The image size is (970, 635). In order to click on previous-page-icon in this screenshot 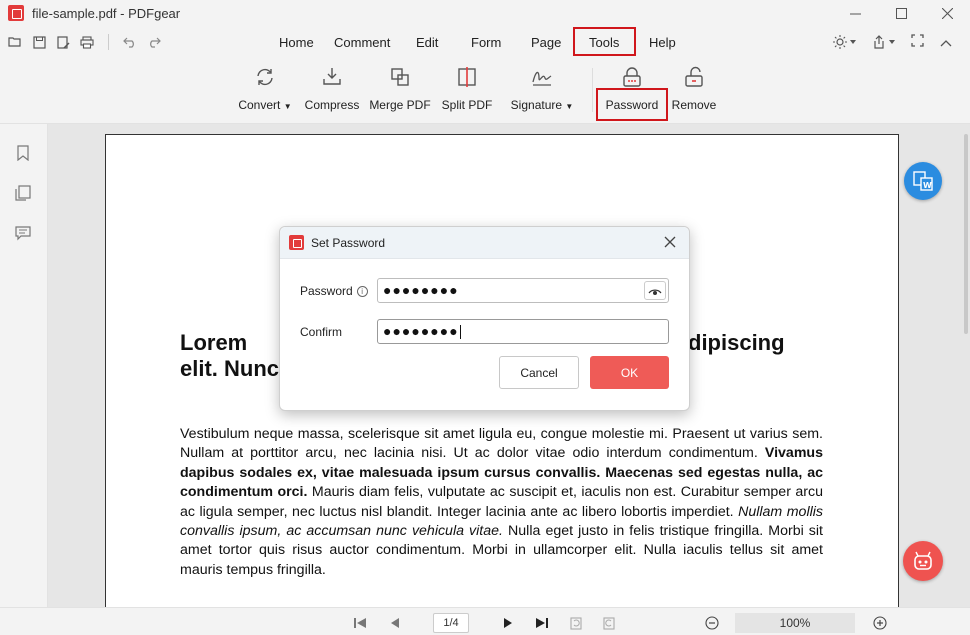, I will do `click(395, 623)`.